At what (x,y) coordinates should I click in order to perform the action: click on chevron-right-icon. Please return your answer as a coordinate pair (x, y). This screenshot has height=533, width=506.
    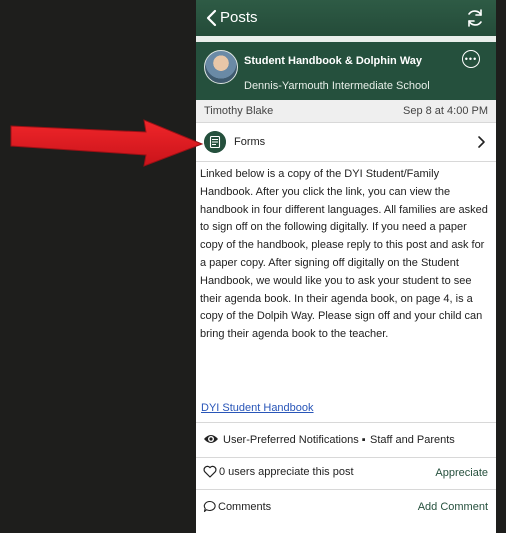
    Looking at the image, I should click on (481, 142).